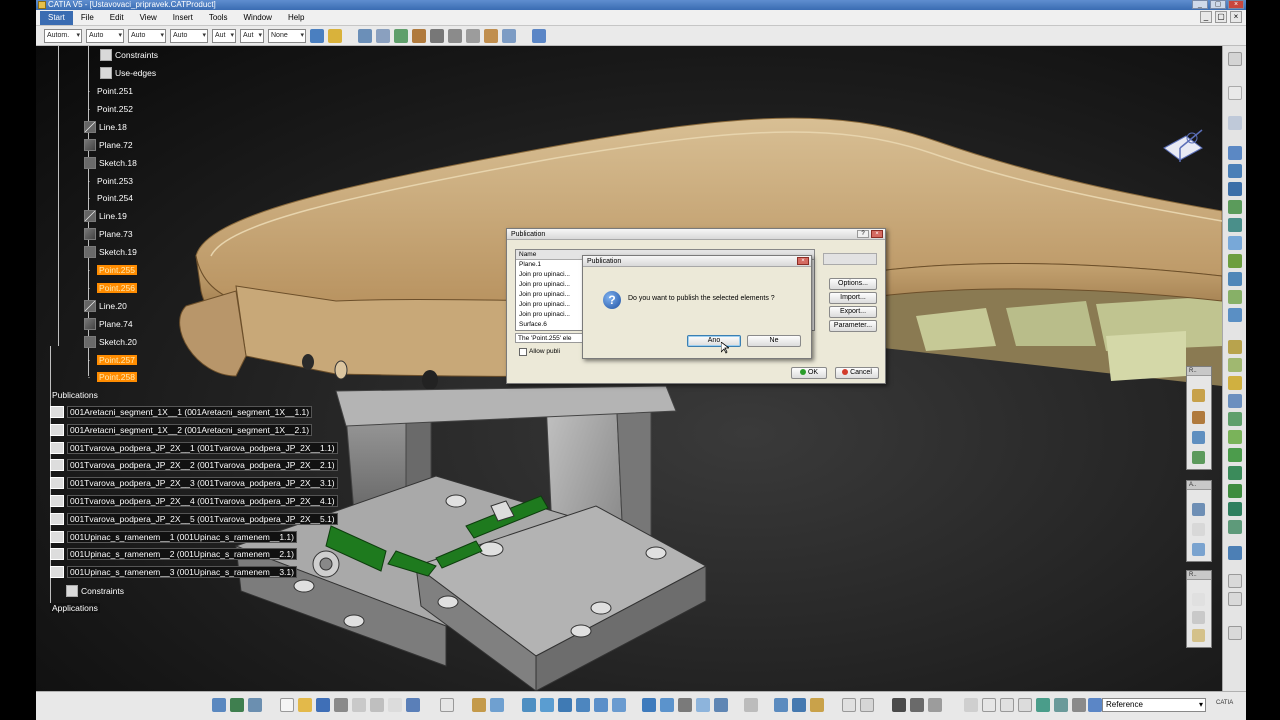 The width and height of the screenshot is (1280, 720). What do you see at coordinates (1235, 455) in the screenshot?
I see `rotate-icon` at bounding box center [1235, 455].